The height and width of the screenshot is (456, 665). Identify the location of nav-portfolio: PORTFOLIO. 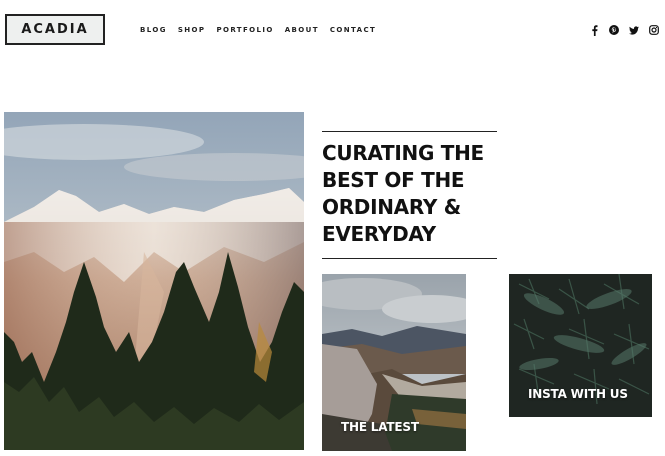
(244, 30).